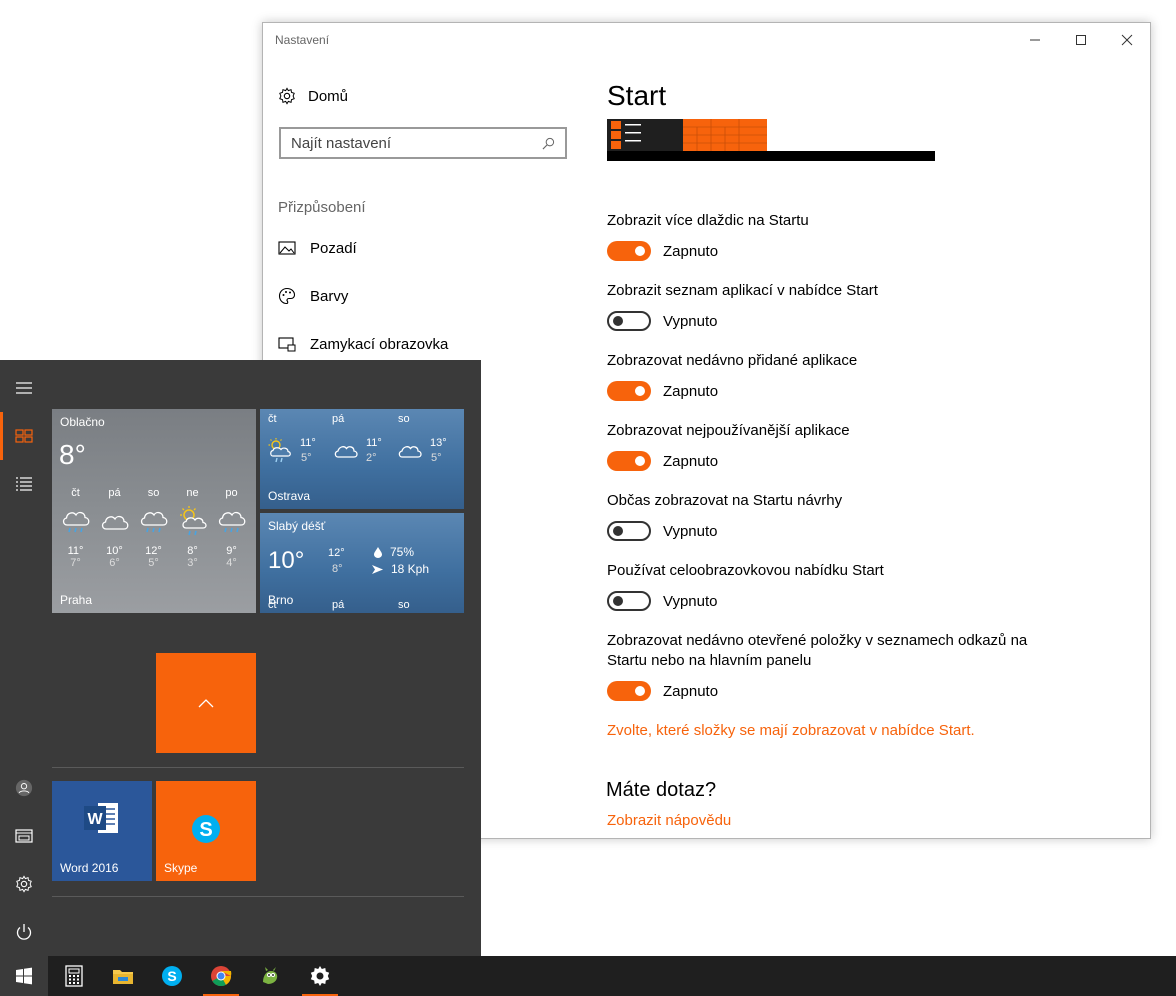  I want to click on forecast-low: 4°, so click(231, 563).